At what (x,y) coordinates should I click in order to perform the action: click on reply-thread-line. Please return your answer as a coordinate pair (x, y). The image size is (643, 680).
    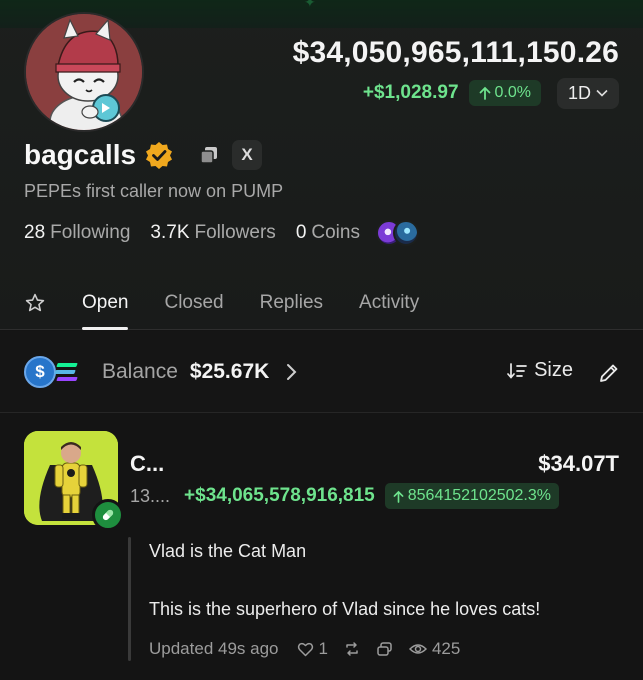
    Looking at the image, I should click on (129, 599).